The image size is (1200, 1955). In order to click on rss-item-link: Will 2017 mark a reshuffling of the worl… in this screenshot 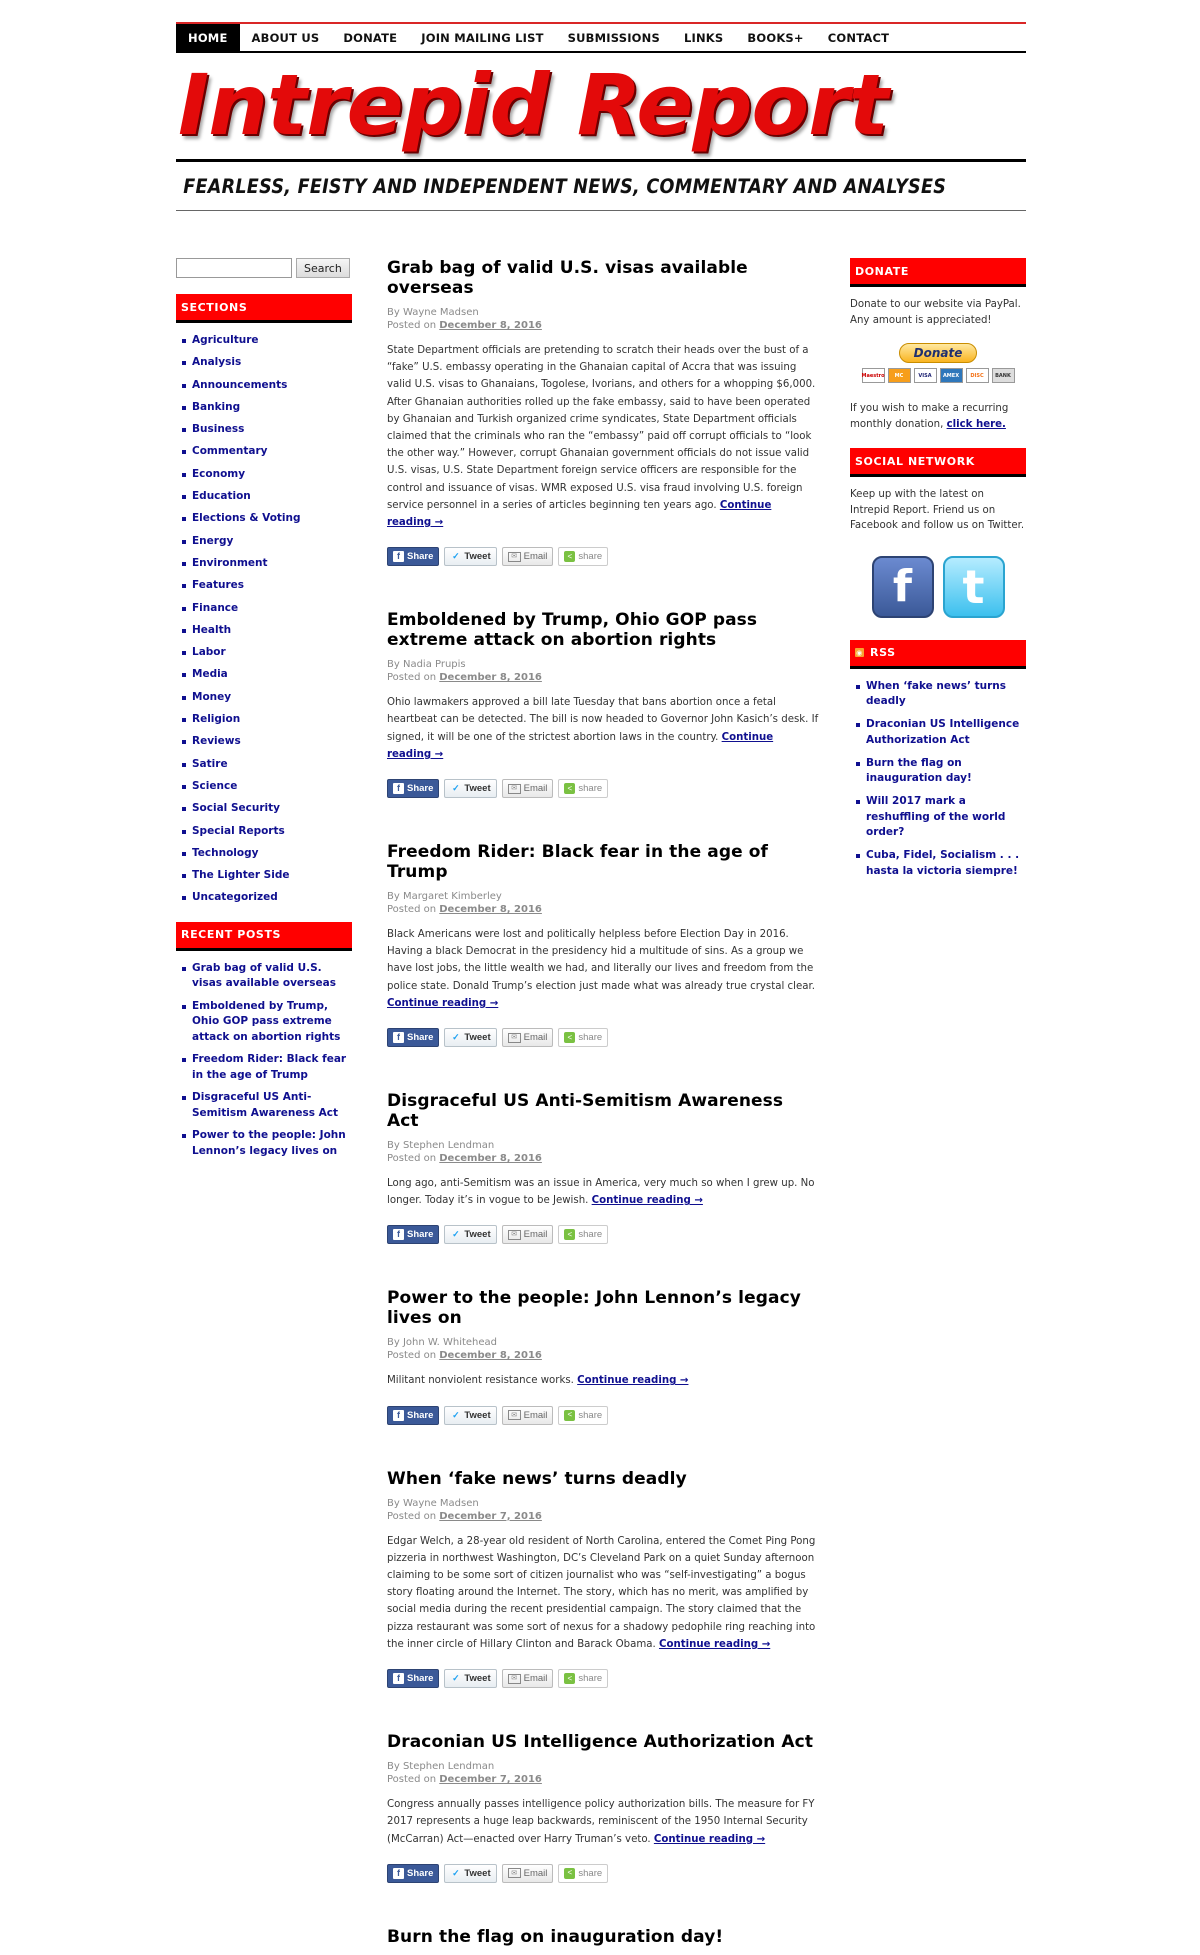, I will do `click(941, 817)`.